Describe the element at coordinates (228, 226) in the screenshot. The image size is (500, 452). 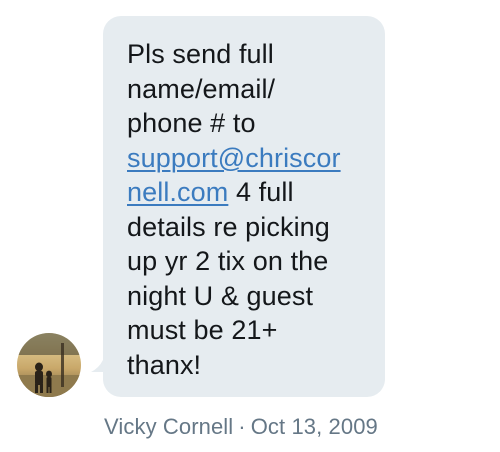
I see `message-line: details re picking` at that location.